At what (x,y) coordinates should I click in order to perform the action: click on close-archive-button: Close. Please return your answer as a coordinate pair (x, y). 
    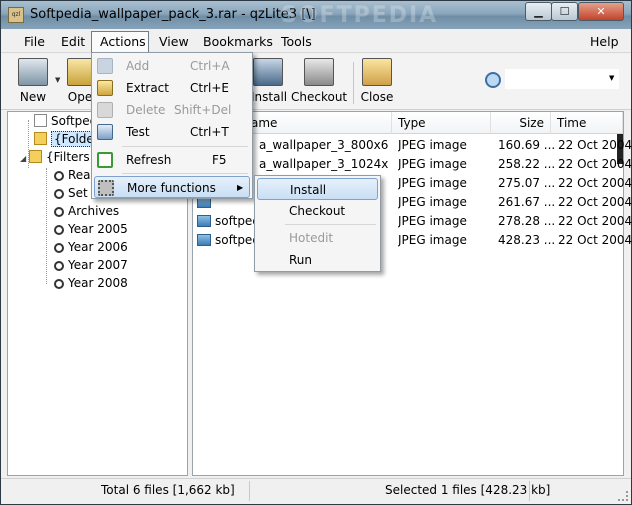
    Looking at the image, I should click on (377, 82).